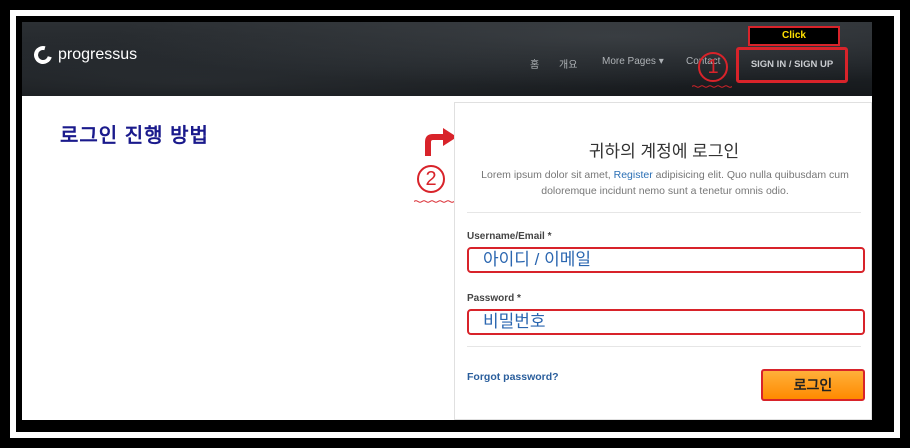 The image size is (910, 448). I want to click on register-link: Register, so click(633, 175).